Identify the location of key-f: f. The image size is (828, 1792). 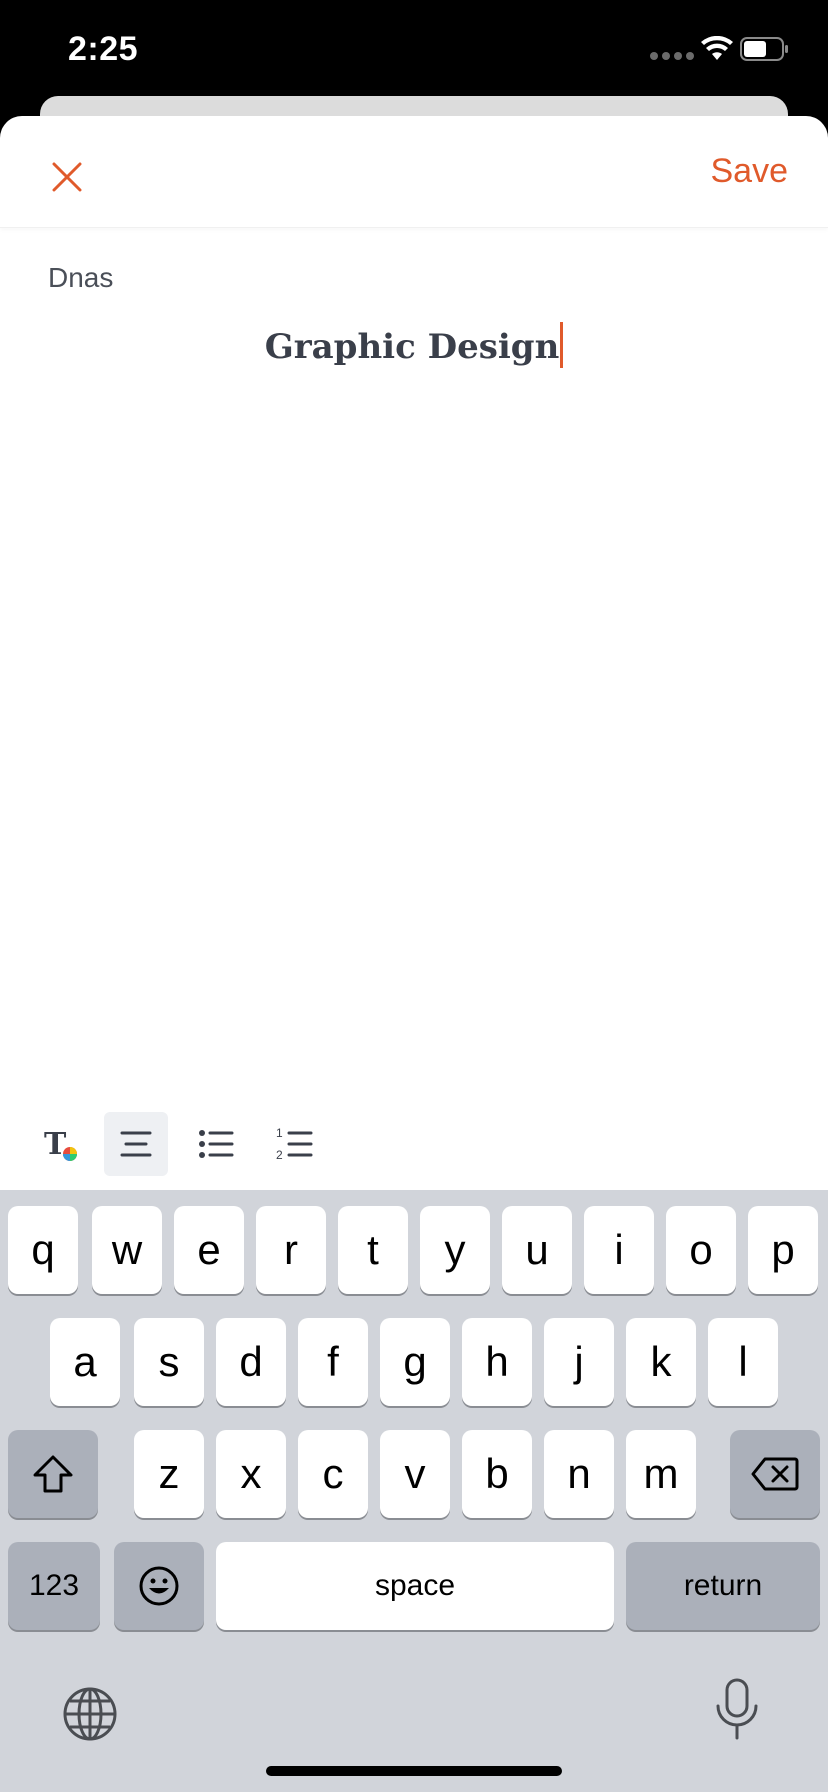
(333, 1362).